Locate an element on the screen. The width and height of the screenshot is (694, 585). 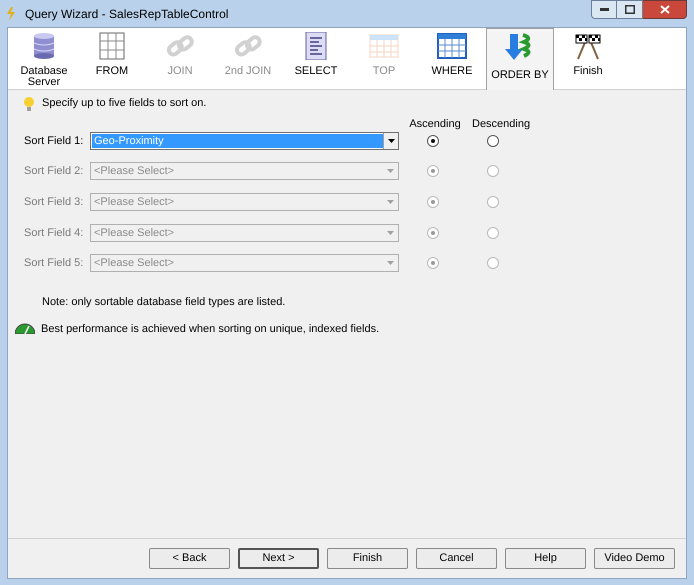
dialog-button: < Back is located at coordinates (189, 558).